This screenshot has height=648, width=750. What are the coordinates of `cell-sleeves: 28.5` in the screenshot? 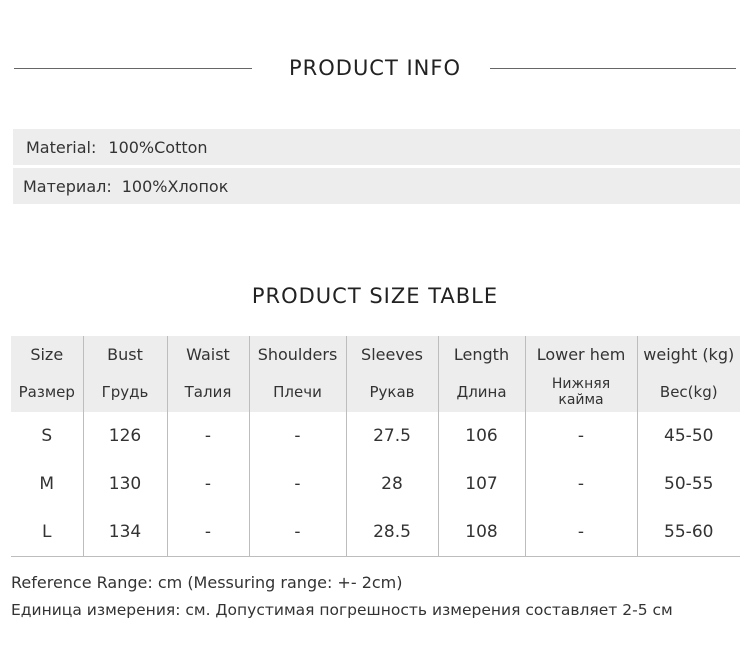 It's located at (392, 532).